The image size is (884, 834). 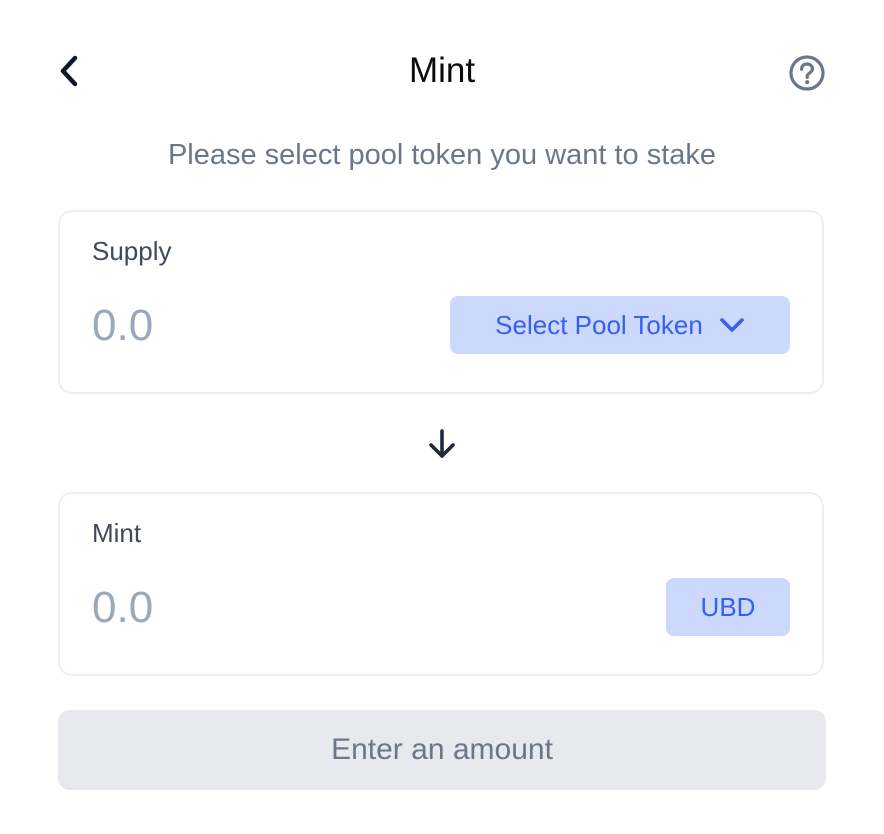 What do you see at coordinates (117, 533) in the screenshot?
I see `mint-label: Mint` at bounding box center [117, 533].